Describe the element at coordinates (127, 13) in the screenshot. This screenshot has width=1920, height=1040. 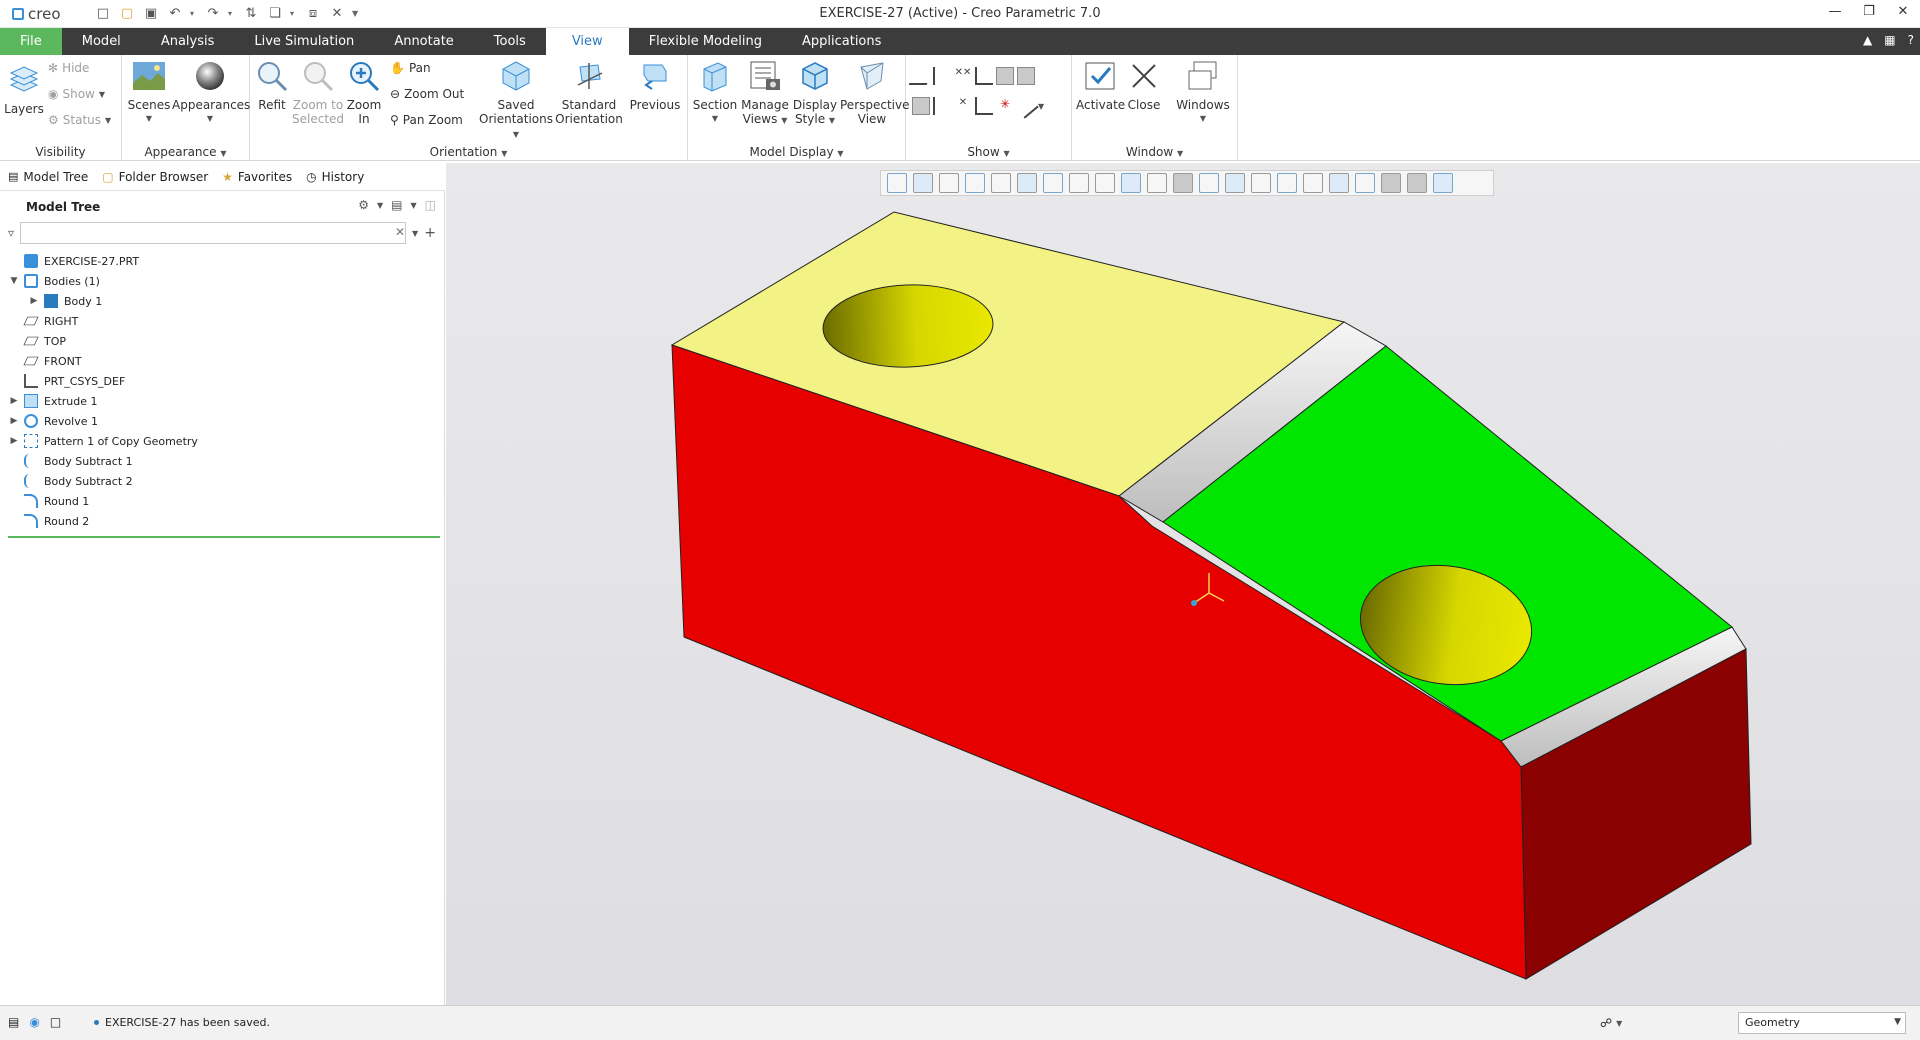
I see `open-folder-icon: ▢` at that location.